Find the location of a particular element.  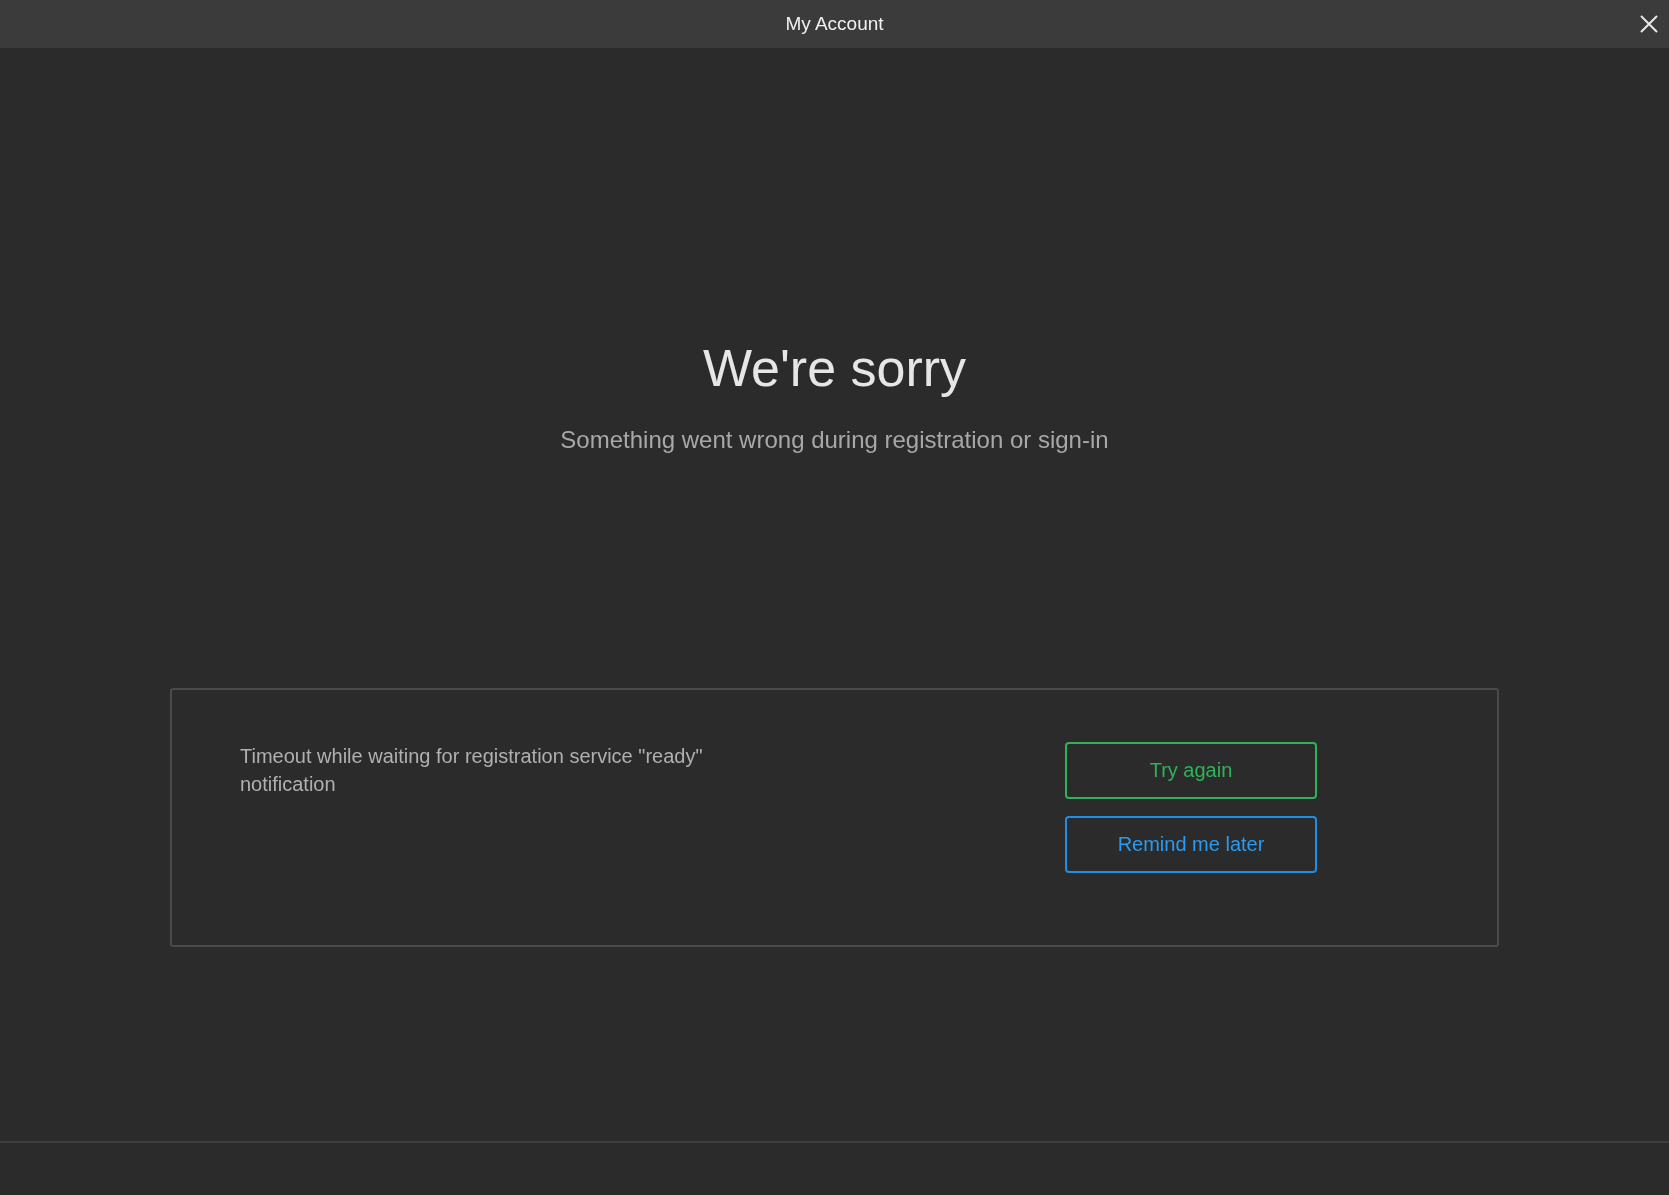

remind-later-button: Remind me later is located at coordinates (1191, 844).